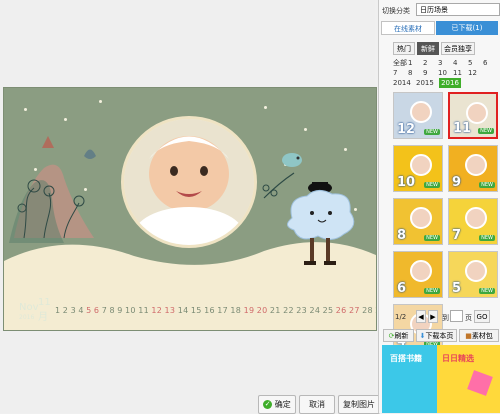 Image resolution: width=500 pixels, height=414 pixels. I want to click on calendar-day: 1, so click(58, 310).